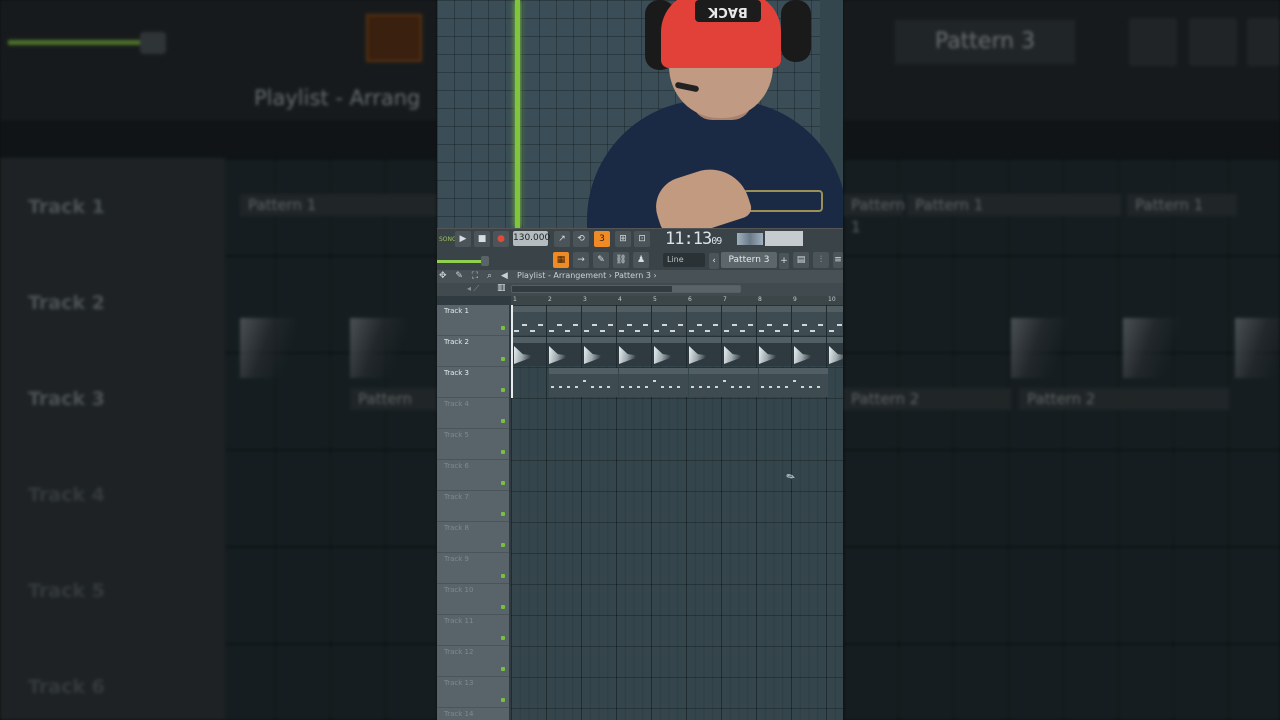 The image size is (1280, 720). What do you see at coordinates (642, 239) in the screenshot?
I see `loop-record-icon: ⊡` at bounding box center [642, 239].